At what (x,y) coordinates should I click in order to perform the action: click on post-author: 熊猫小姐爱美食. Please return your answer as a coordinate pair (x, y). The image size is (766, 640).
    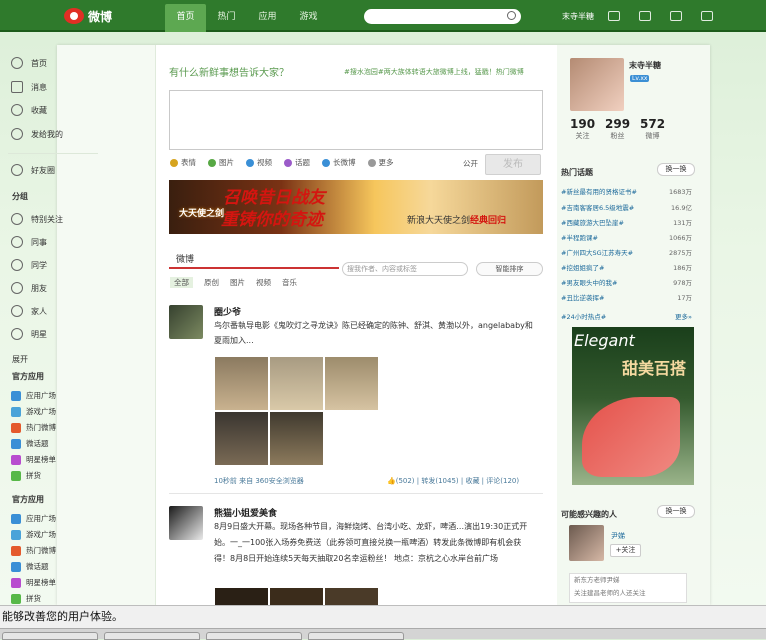
    Looking at the image, I should click on (245, 512).